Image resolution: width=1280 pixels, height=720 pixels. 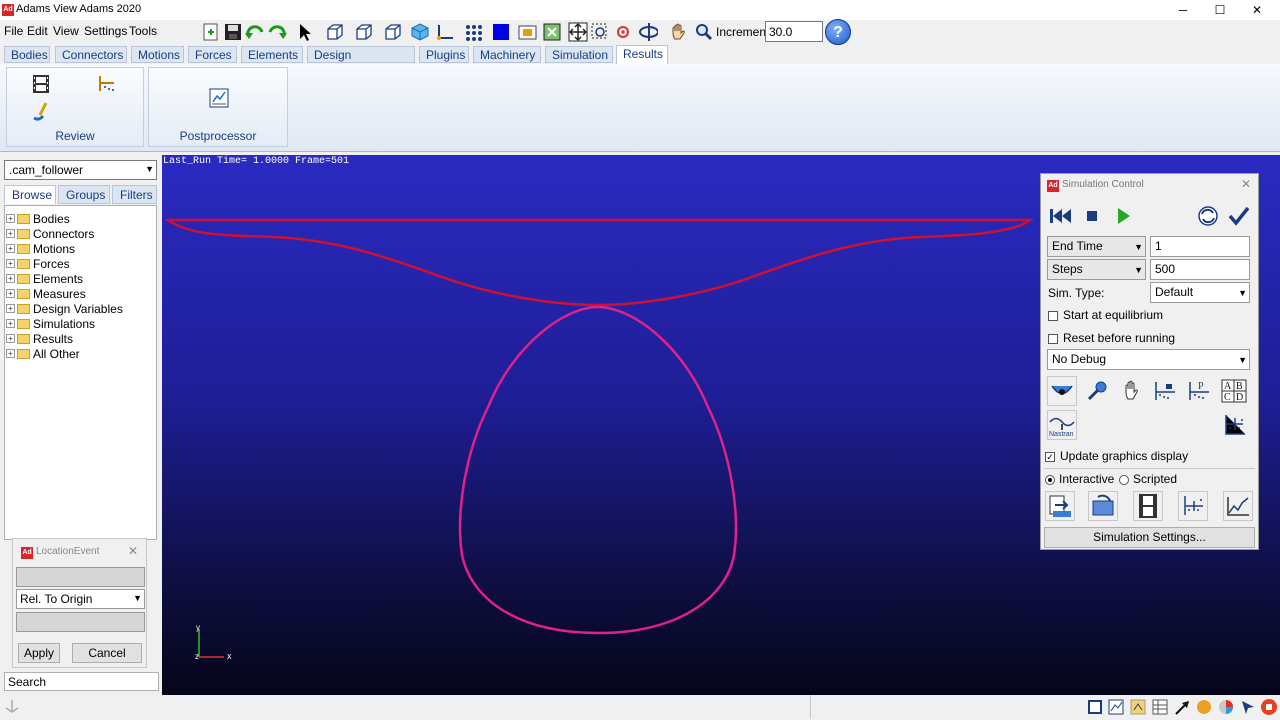 I want to click on menu-edit: Edit, so click(x=37, y=31).